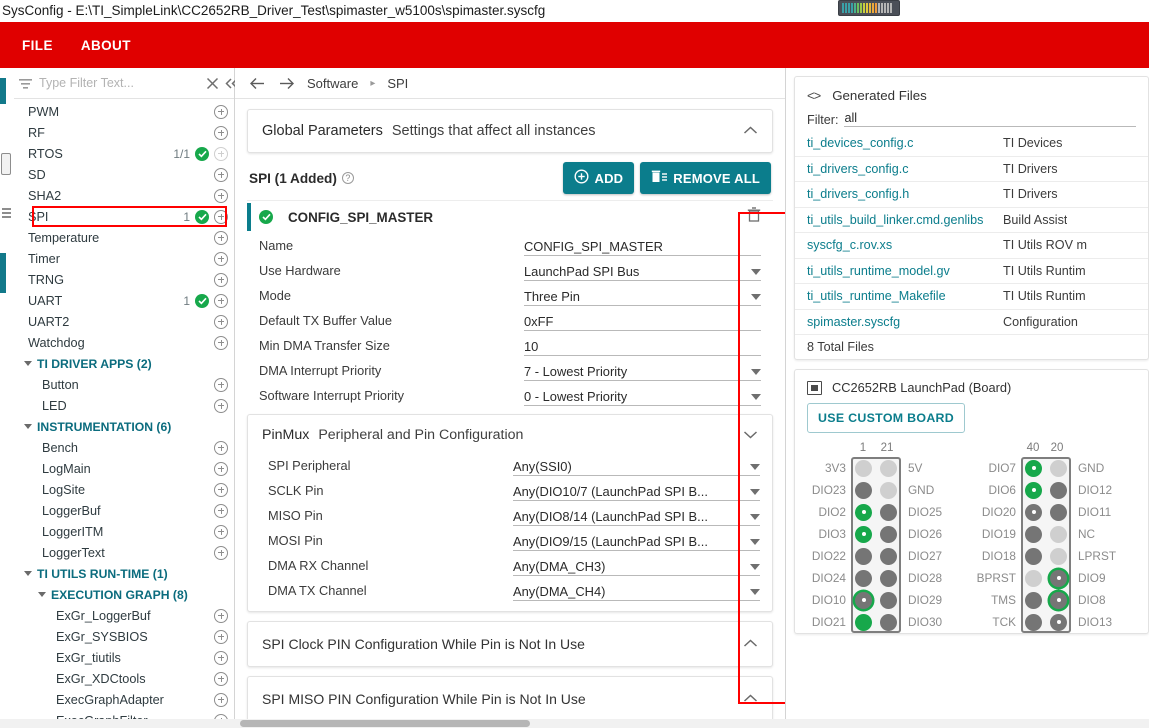  I want to click on sidebar-item-uart2: UART2, so click(124, 321).